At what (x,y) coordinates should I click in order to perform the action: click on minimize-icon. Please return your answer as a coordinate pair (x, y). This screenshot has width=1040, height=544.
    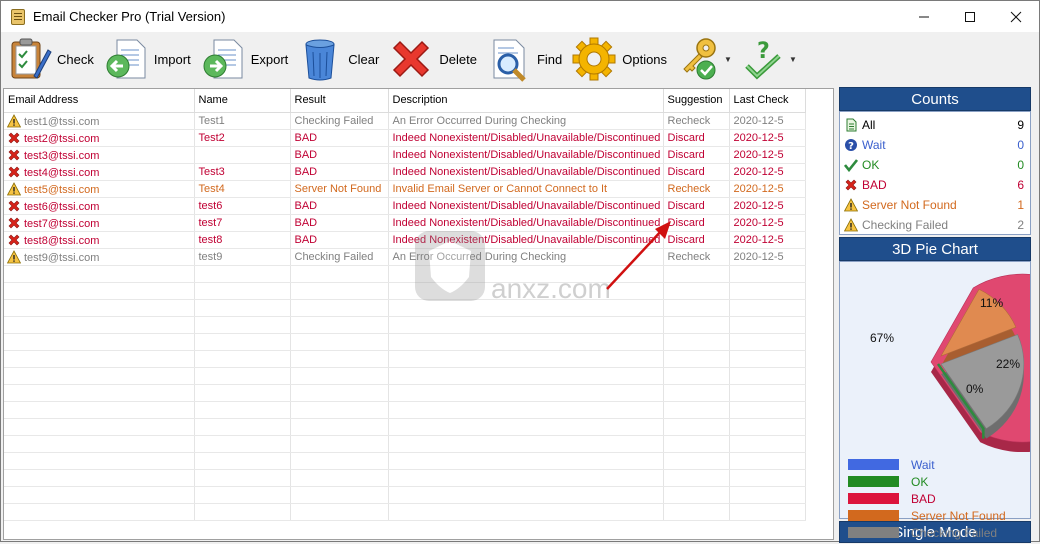
    Looking at the image, I should click on (924, 16).